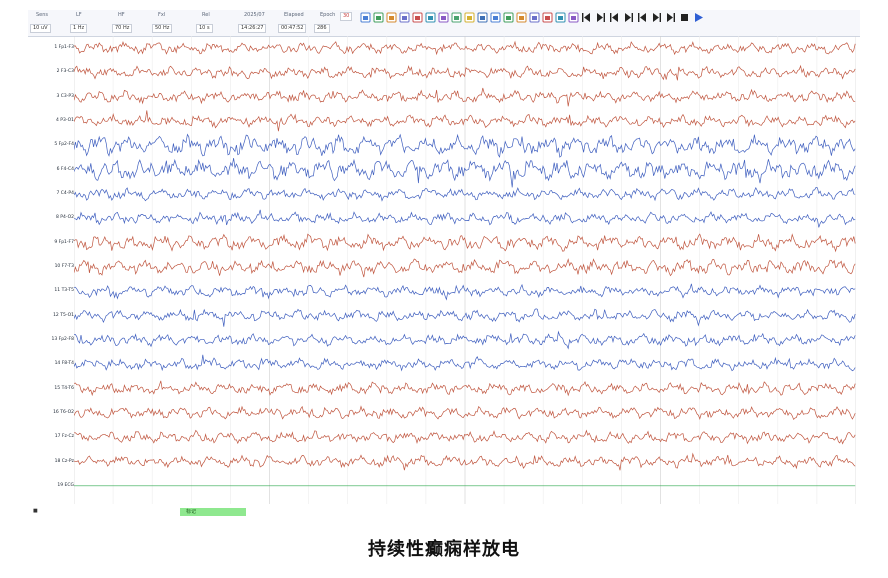 This screenshot has width=888, height=578. What do you see at coordinates (430, 17) in the screenshot?
I see `chart-icon` at bounding box center [430, 17].